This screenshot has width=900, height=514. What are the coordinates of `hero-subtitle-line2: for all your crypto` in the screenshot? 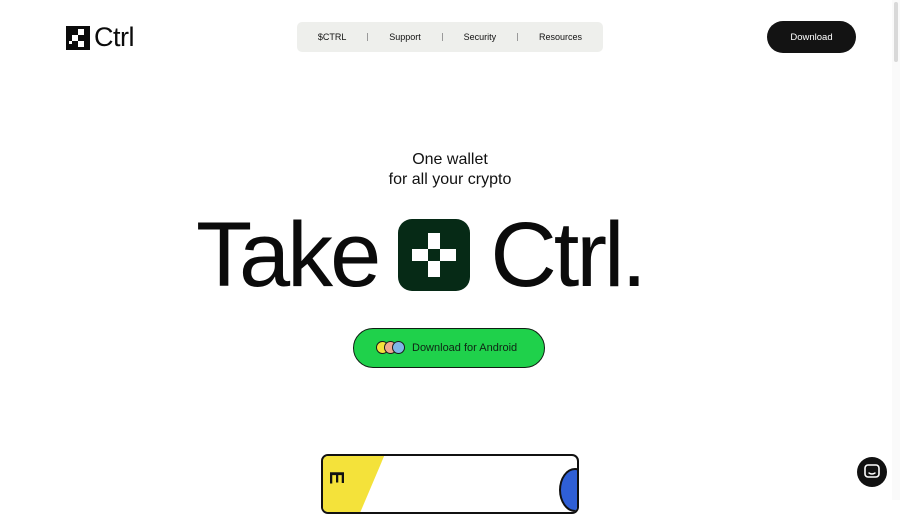 It's located at (450, 179).